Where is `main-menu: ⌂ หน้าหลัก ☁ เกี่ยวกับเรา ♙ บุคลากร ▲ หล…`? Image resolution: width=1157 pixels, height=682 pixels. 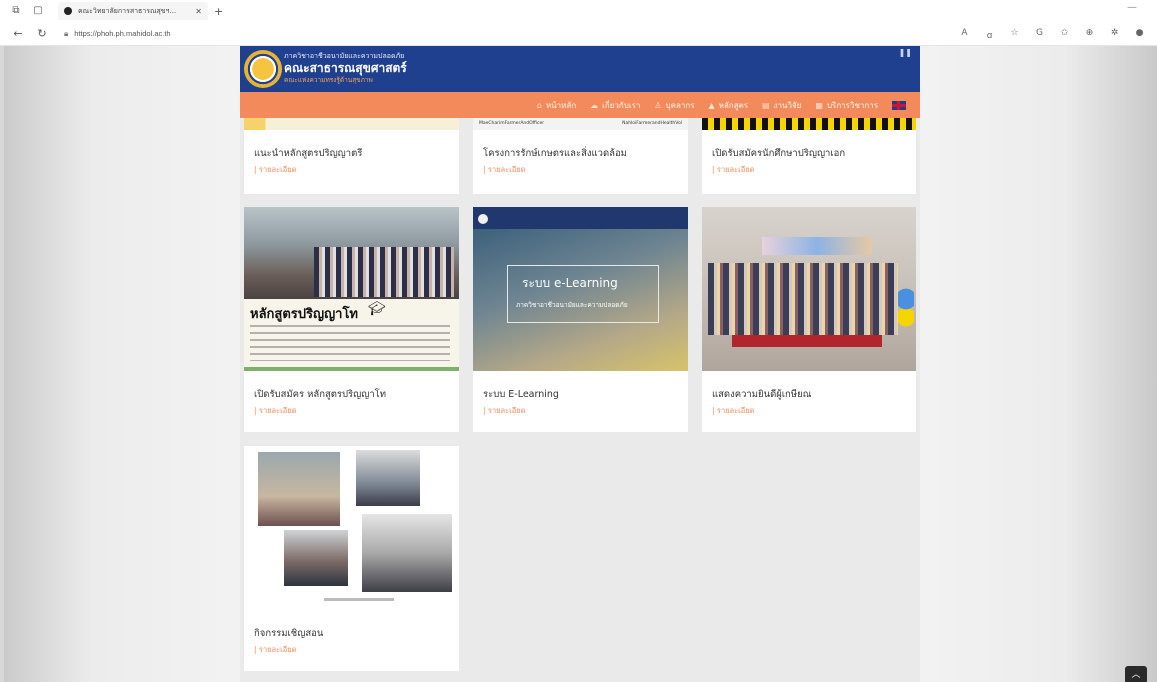
main-menu: ⌂ หน้าหลัก ☁ เกี่ยวกับเรา ♙ บุคลากร ▲ หล… is located at coordinates (580, 105).